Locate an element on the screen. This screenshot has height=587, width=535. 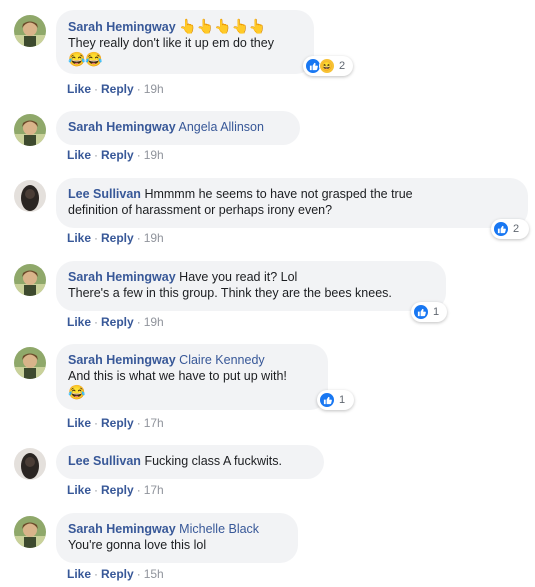
comment-bubble: Sarah Hemingway Angela Allinson is located at coordinates (178, 128).